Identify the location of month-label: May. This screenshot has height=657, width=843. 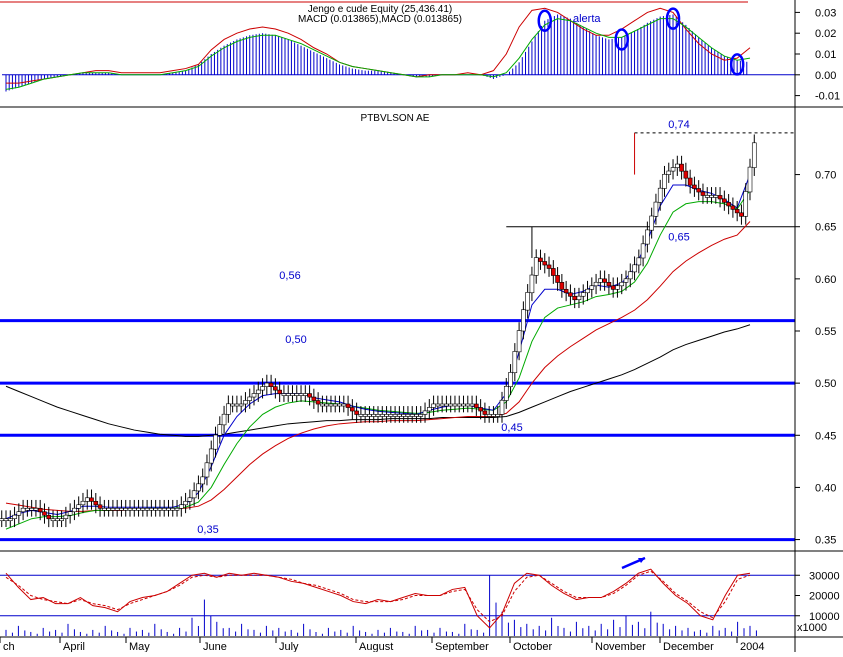
(139, 646).